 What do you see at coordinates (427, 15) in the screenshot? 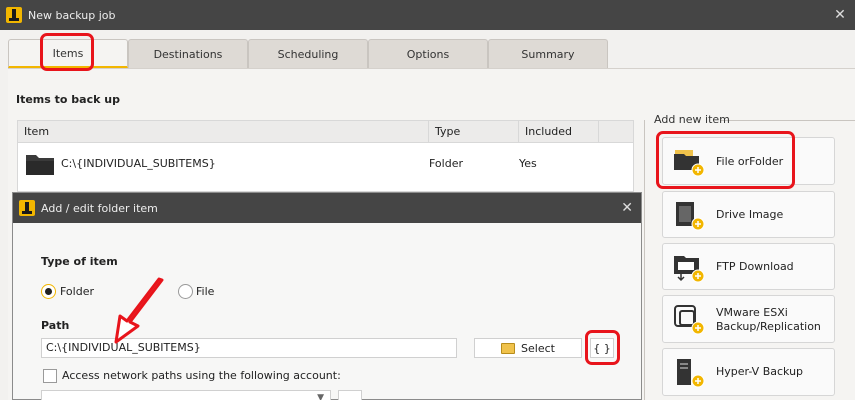
I see `window-titlebar: New backup job ✕` at bounding box center [427, 15].